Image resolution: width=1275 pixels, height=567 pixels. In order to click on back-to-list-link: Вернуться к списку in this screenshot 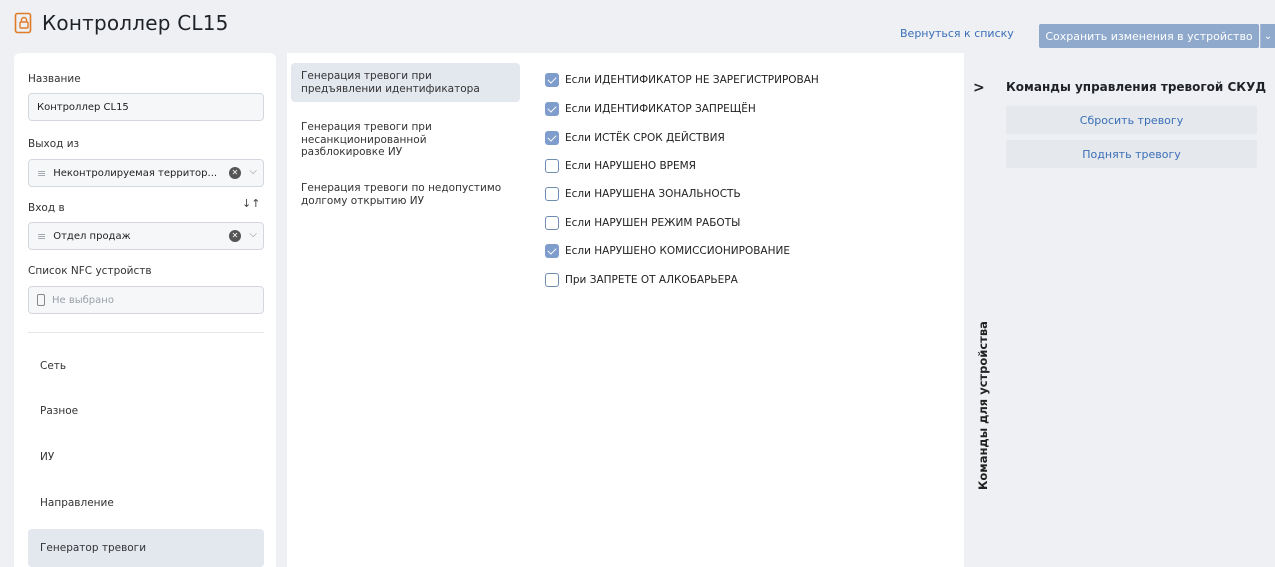, I will do `click(957, 33)`.